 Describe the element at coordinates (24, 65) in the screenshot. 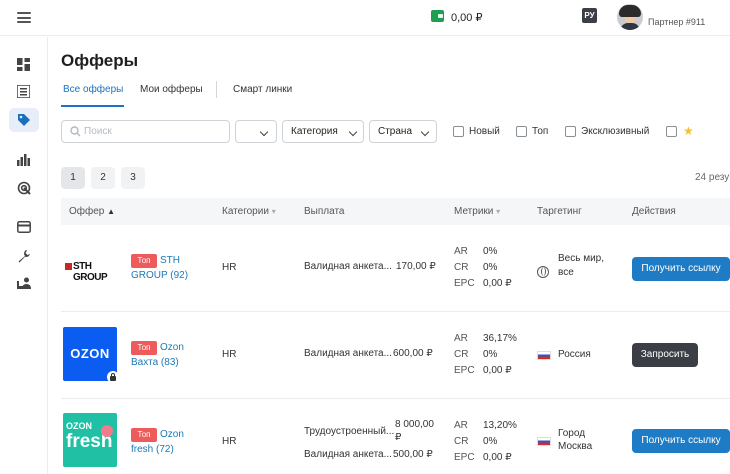

I see `sidebar-item-dashboard` at that location.